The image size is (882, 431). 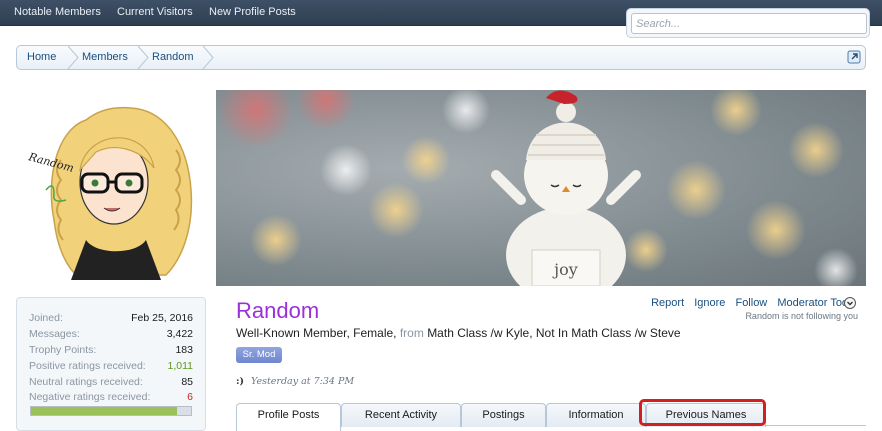 I want to click on last-seen: :) Yesterday at 7:34 PM, so click(x=295, y=381).